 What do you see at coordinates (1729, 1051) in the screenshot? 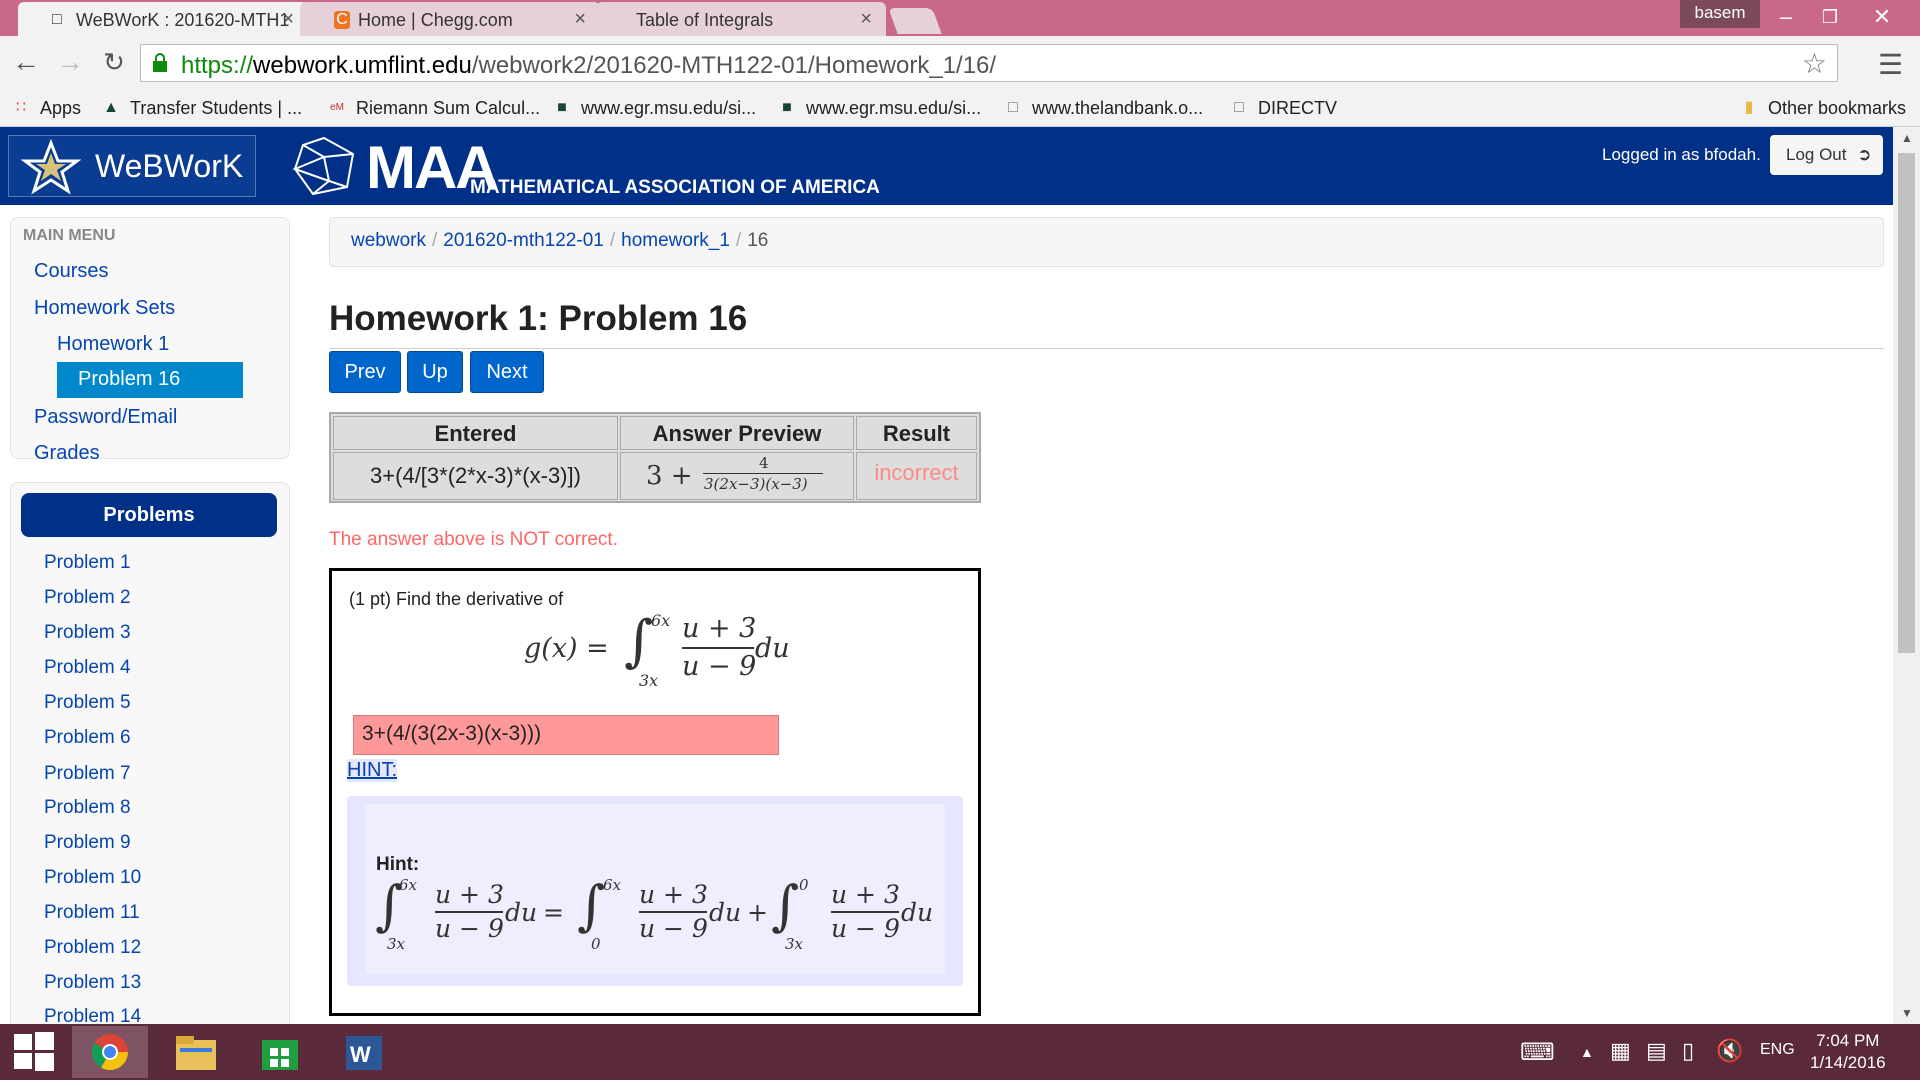
I see `volume-muted-icon: 🔇` at bounding box center [1729, 1051].